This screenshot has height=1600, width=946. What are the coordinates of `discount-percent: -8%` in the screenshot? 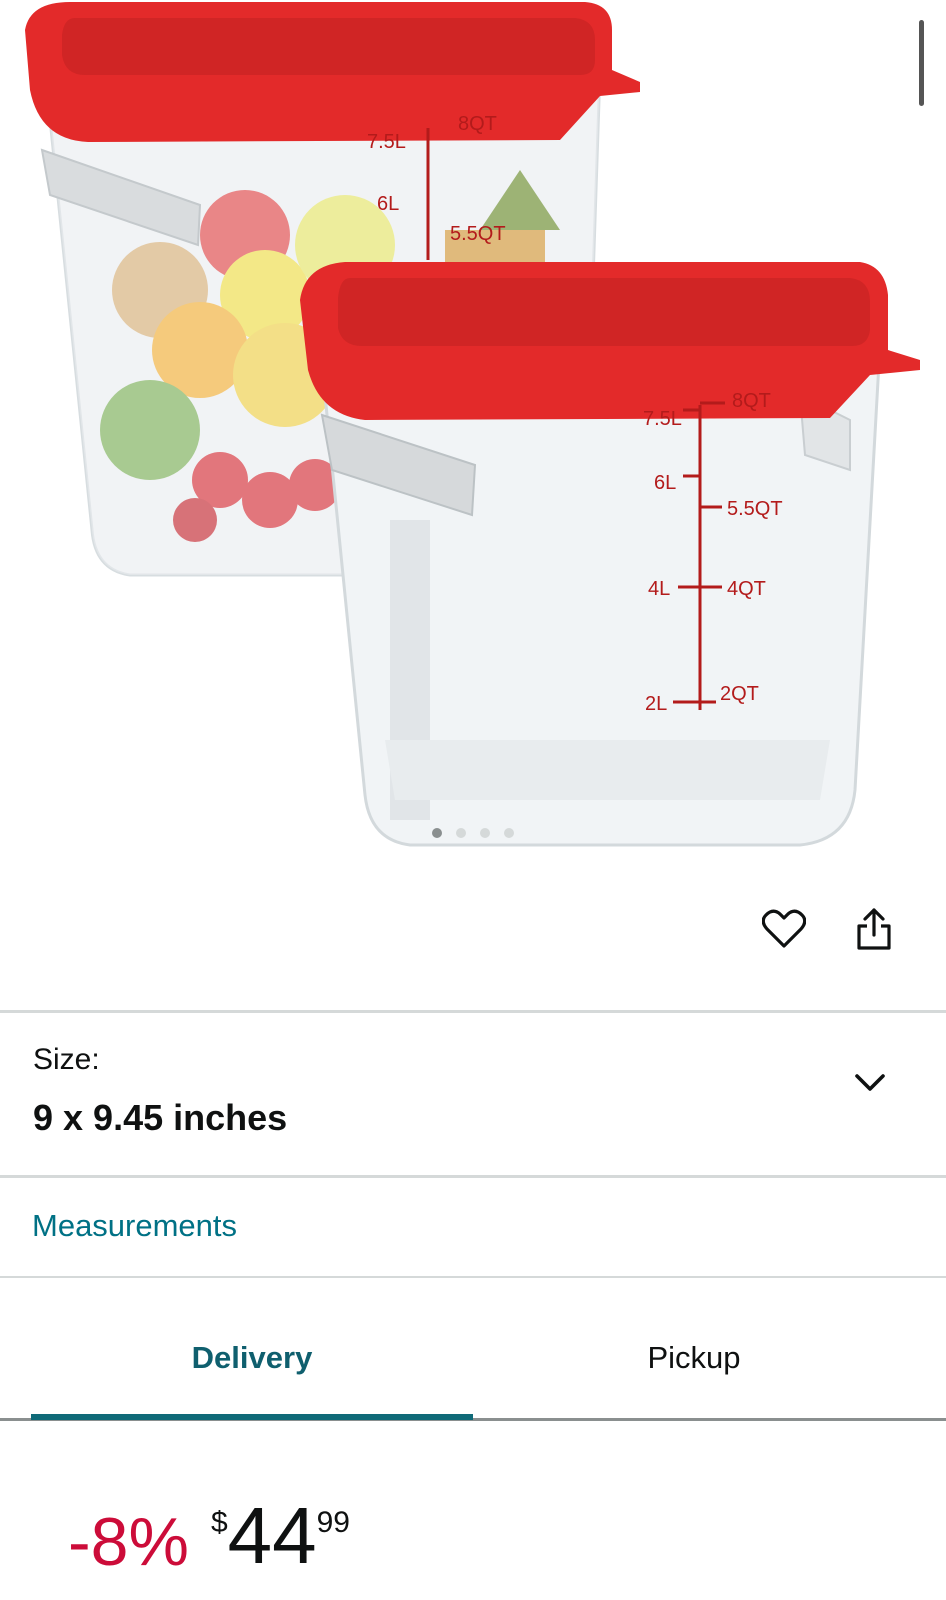 It's located at (128, 1542).